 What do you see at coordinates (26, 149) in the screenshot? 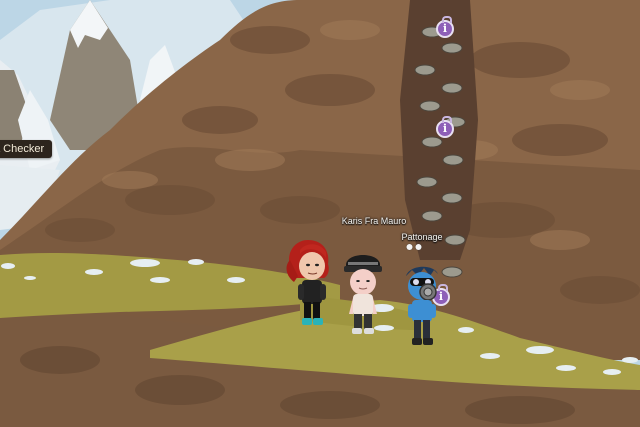
I see `location-label: a Checker` at bounding box center [26, 149].